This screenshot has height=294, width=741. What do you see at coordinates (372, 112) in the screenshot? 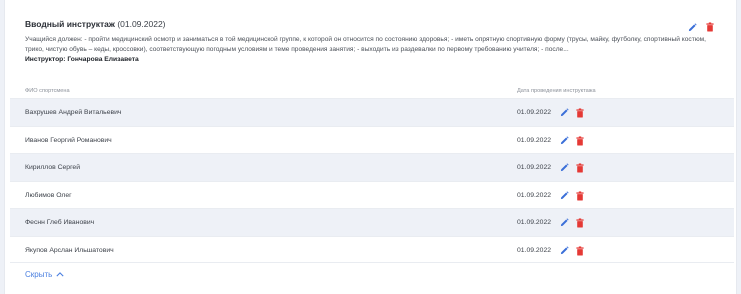
I see `table-row: Вахрушев Андрей Витальевич 01.09.2022` at bounding box center [372, 112].